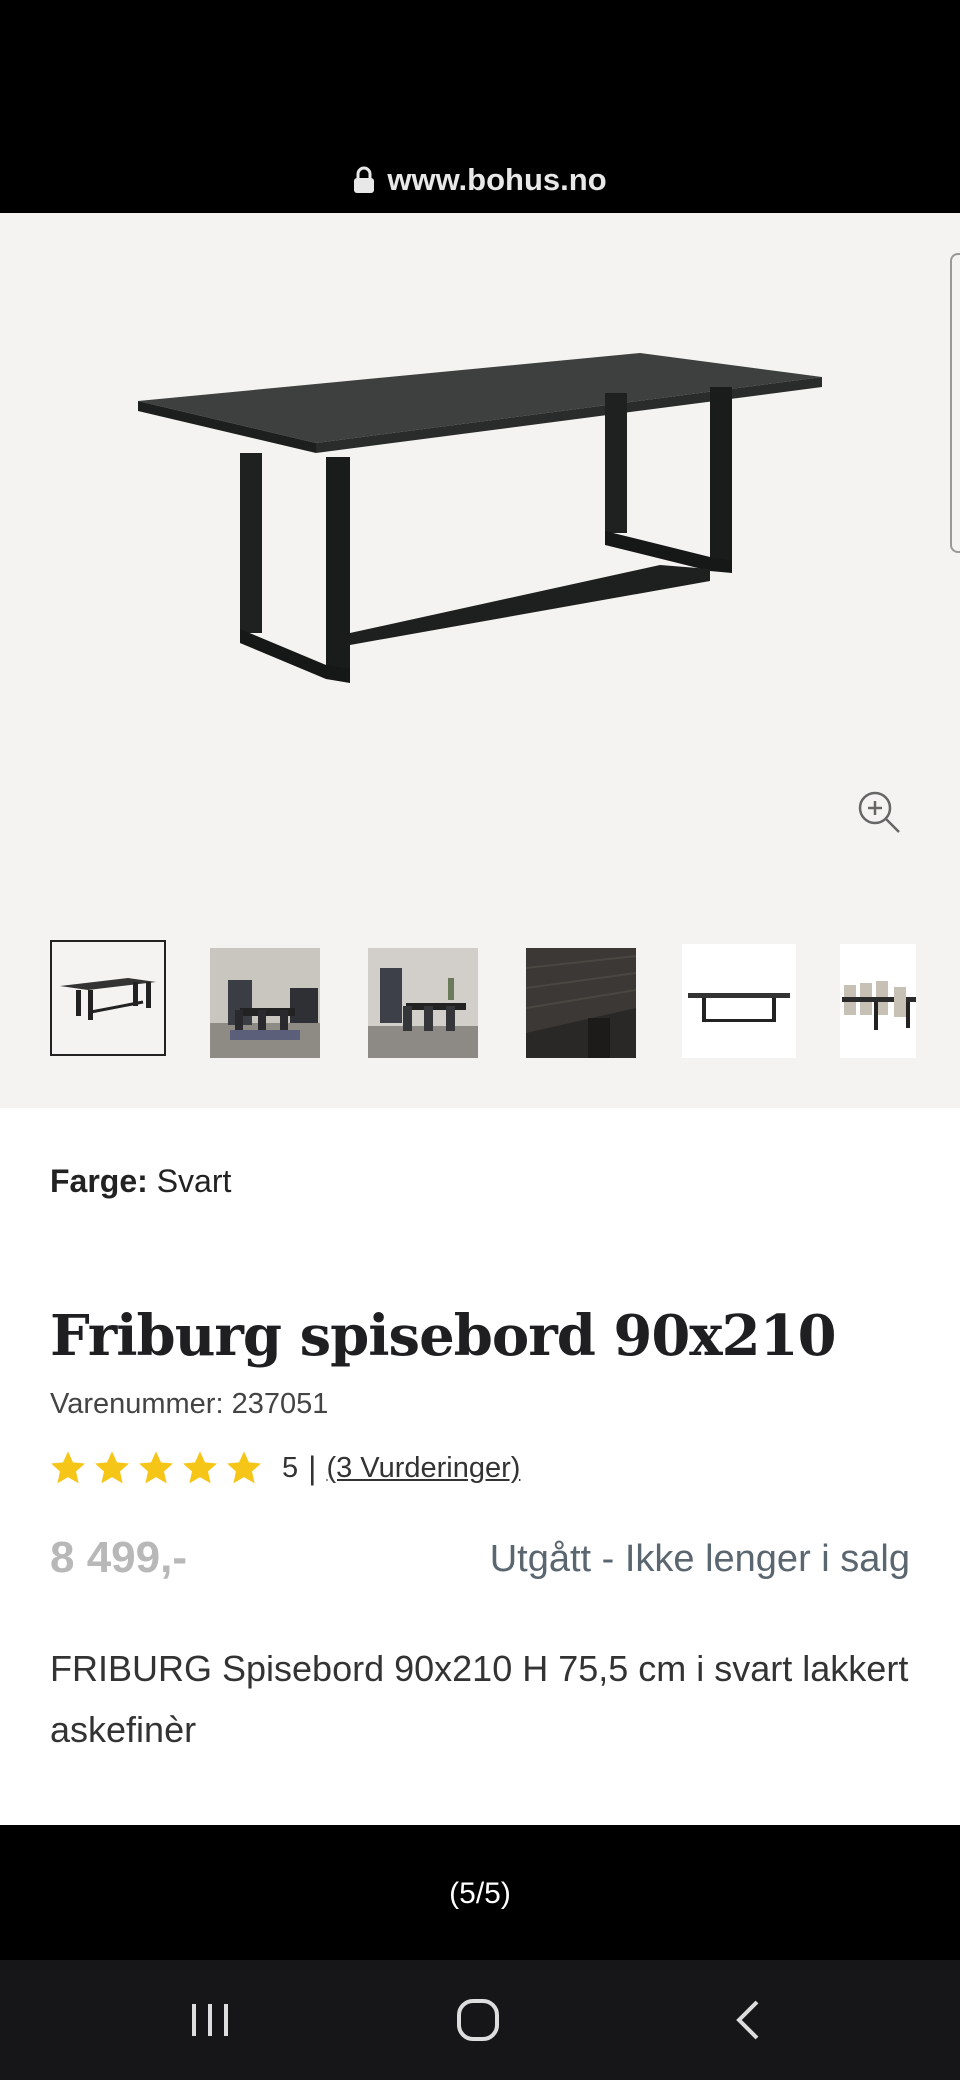 The image size is (960, 2080). I want to click on home-icon, so click(478, 2020).